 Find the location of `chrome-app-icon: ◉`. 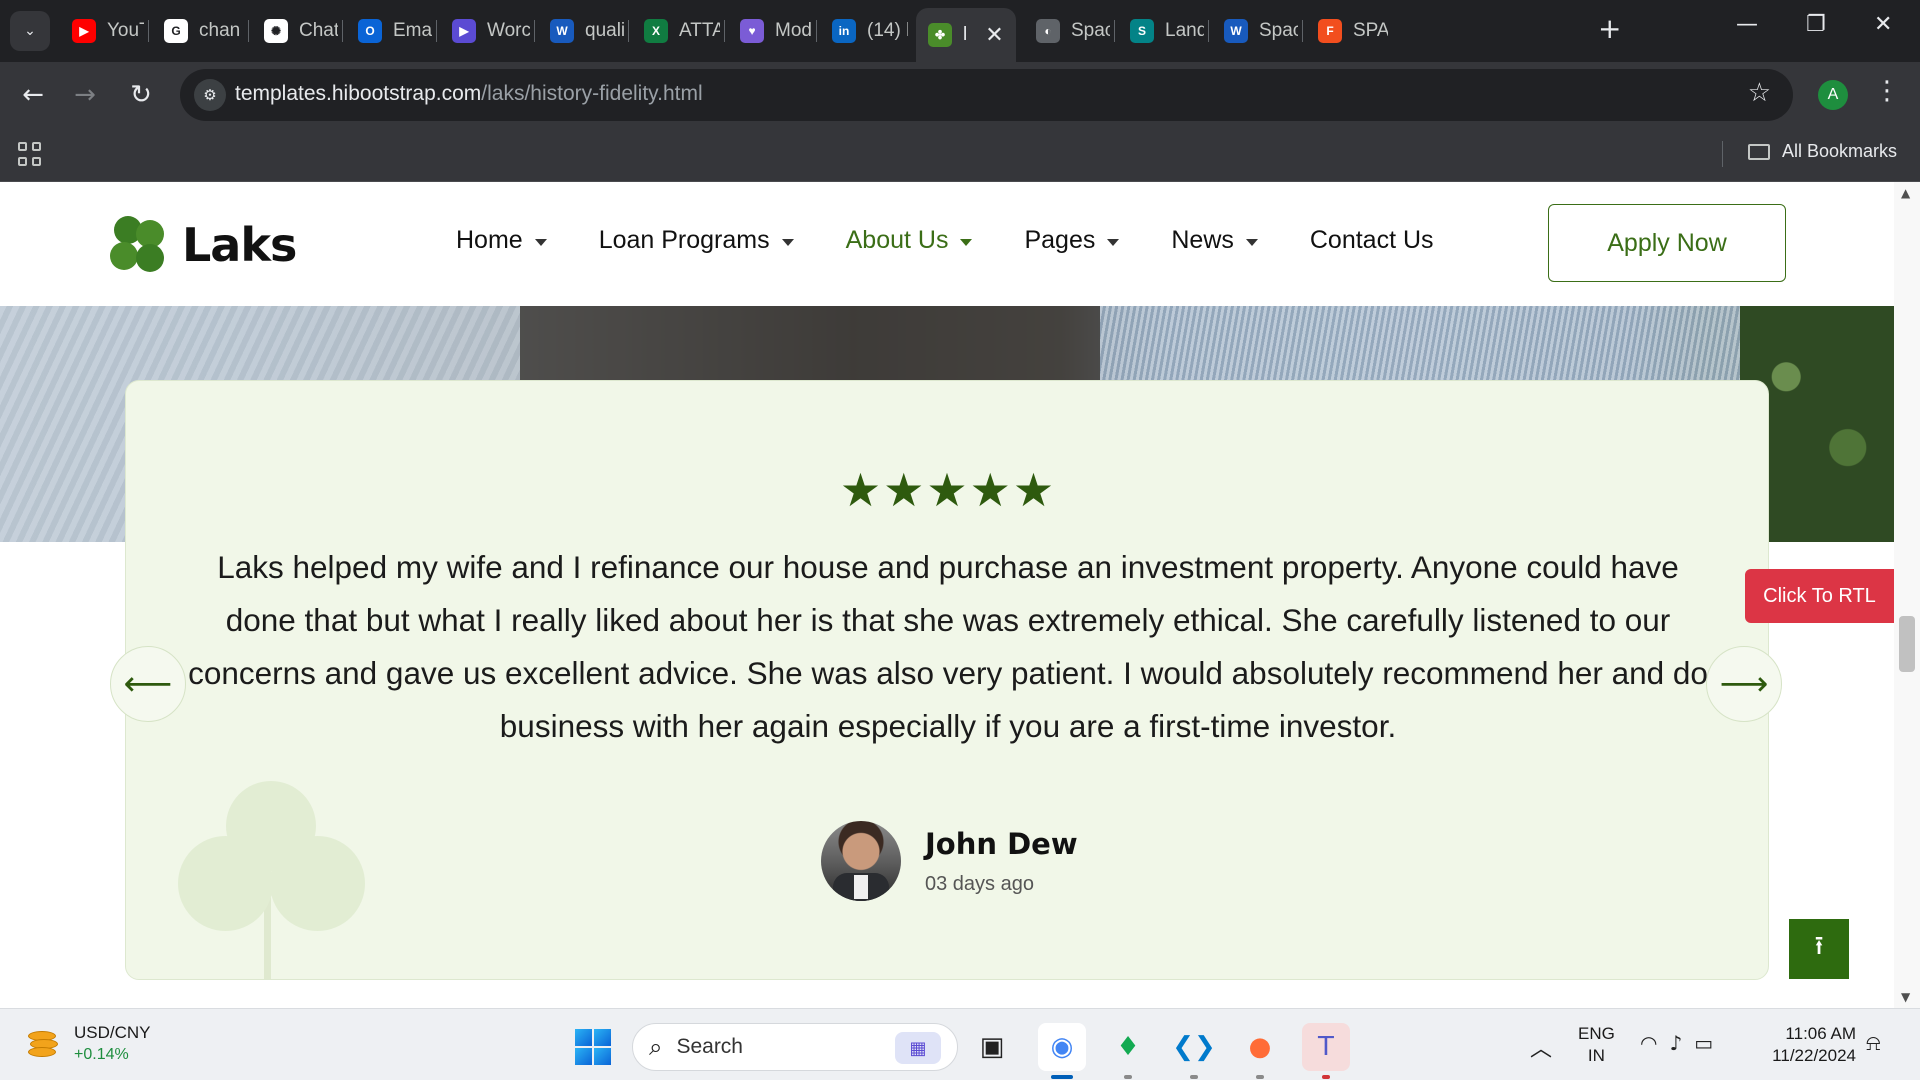

chrome-app-icon: ◉ is located at coordinates (1062, 1047).